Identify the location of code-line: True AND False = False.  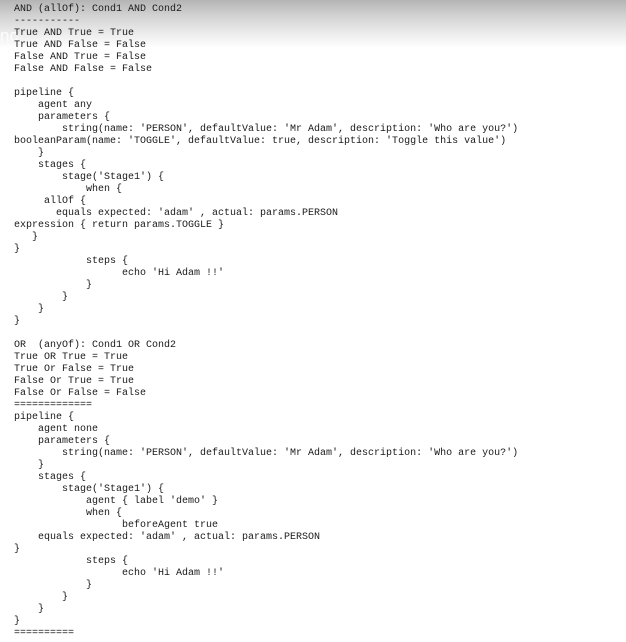
(80, 45).